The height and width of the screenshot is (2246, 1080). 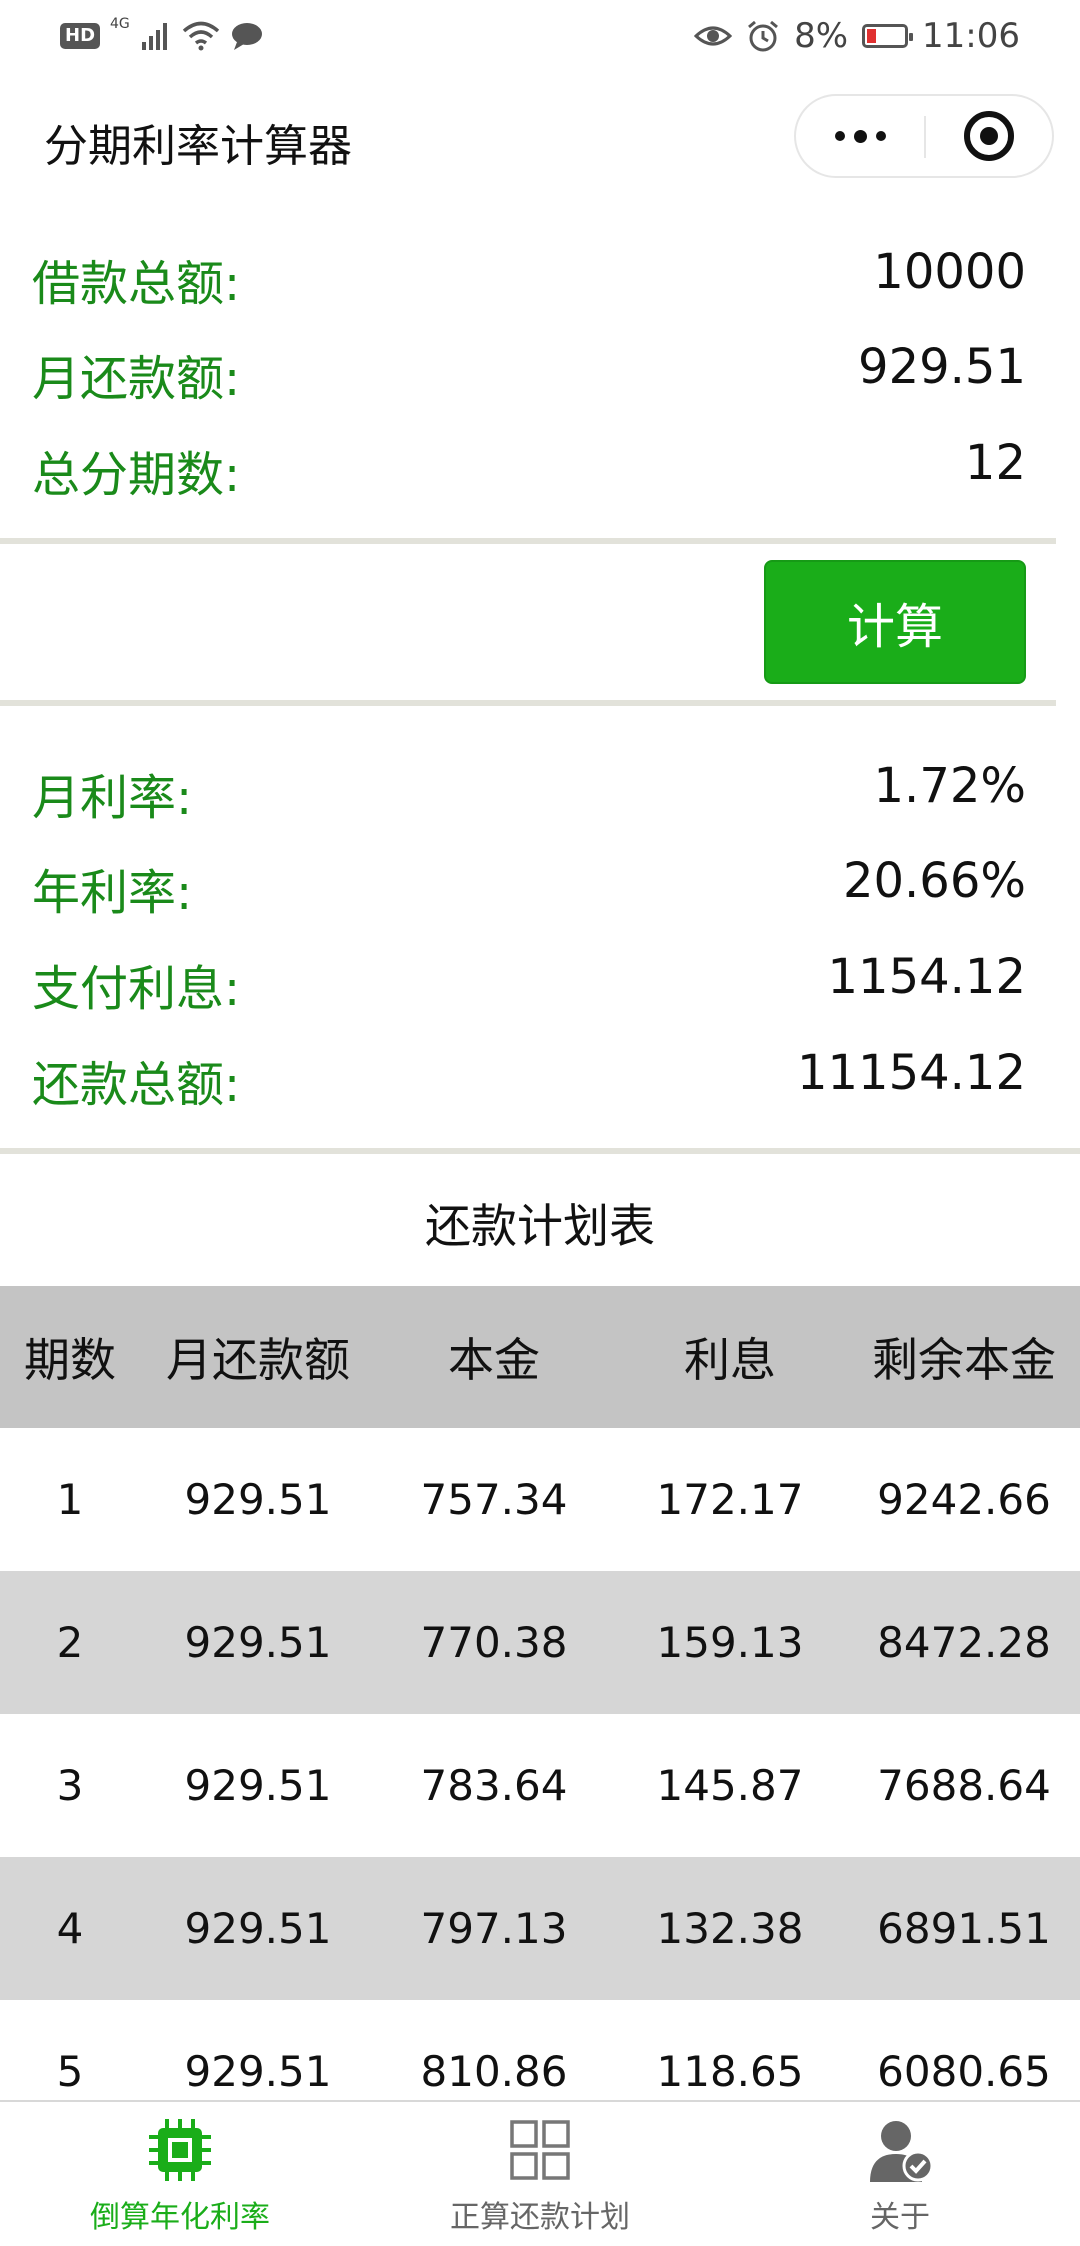 What do you see at coordinates (730, 1785) in the screenshot?
I see `table-cell: 145.87` at bounding box center [730, 1785].